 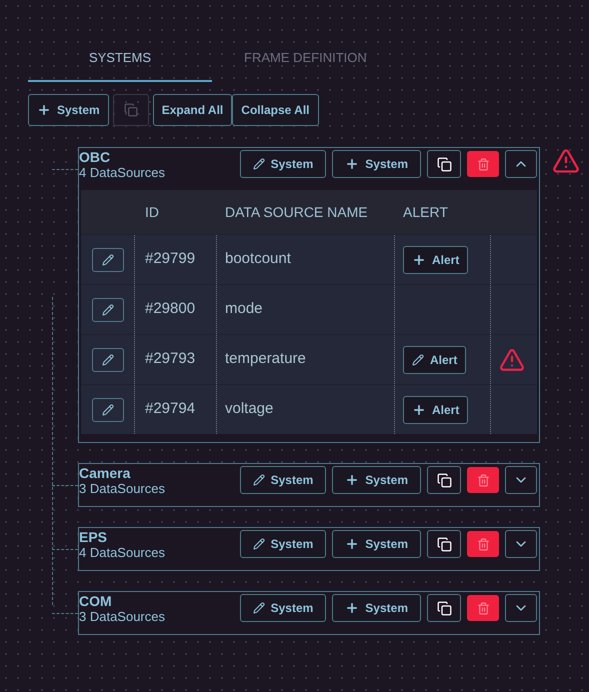 I want to click on expand-all-button: Expand All, so click(x=192, y=110).